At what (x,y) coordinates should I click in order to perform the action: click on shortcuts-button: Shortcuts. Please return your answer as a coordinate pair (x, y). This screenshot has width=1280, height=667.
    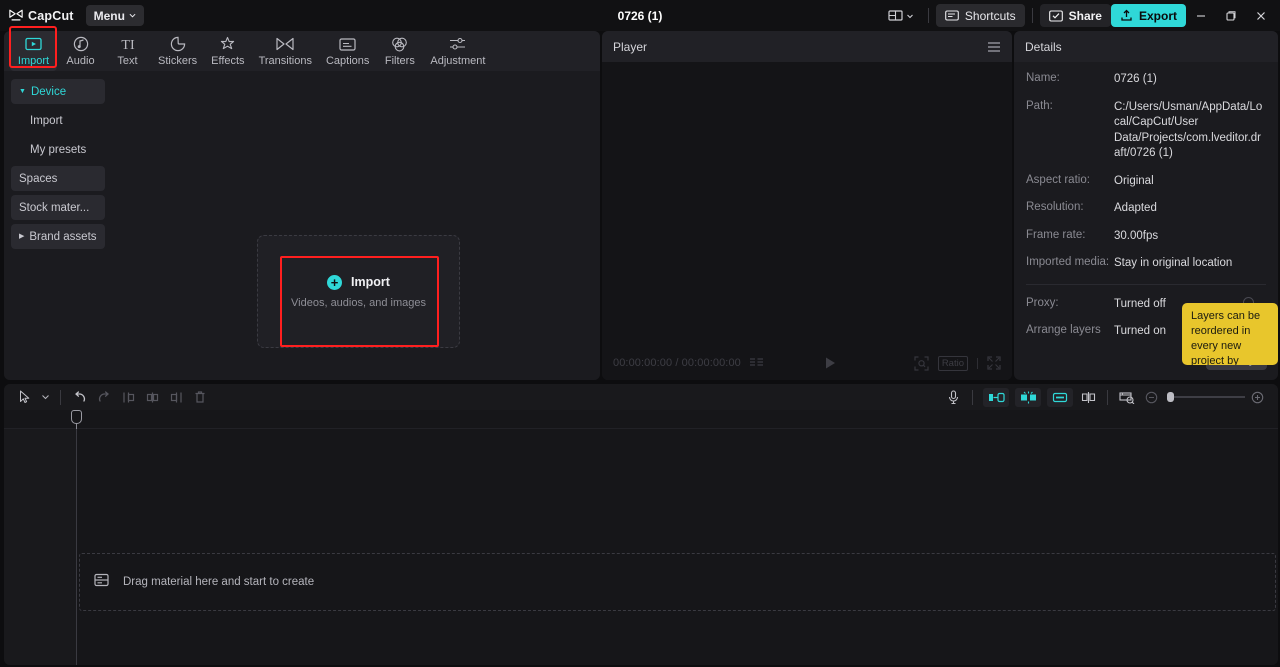
    Looking at the image, I should click on (980, 15).